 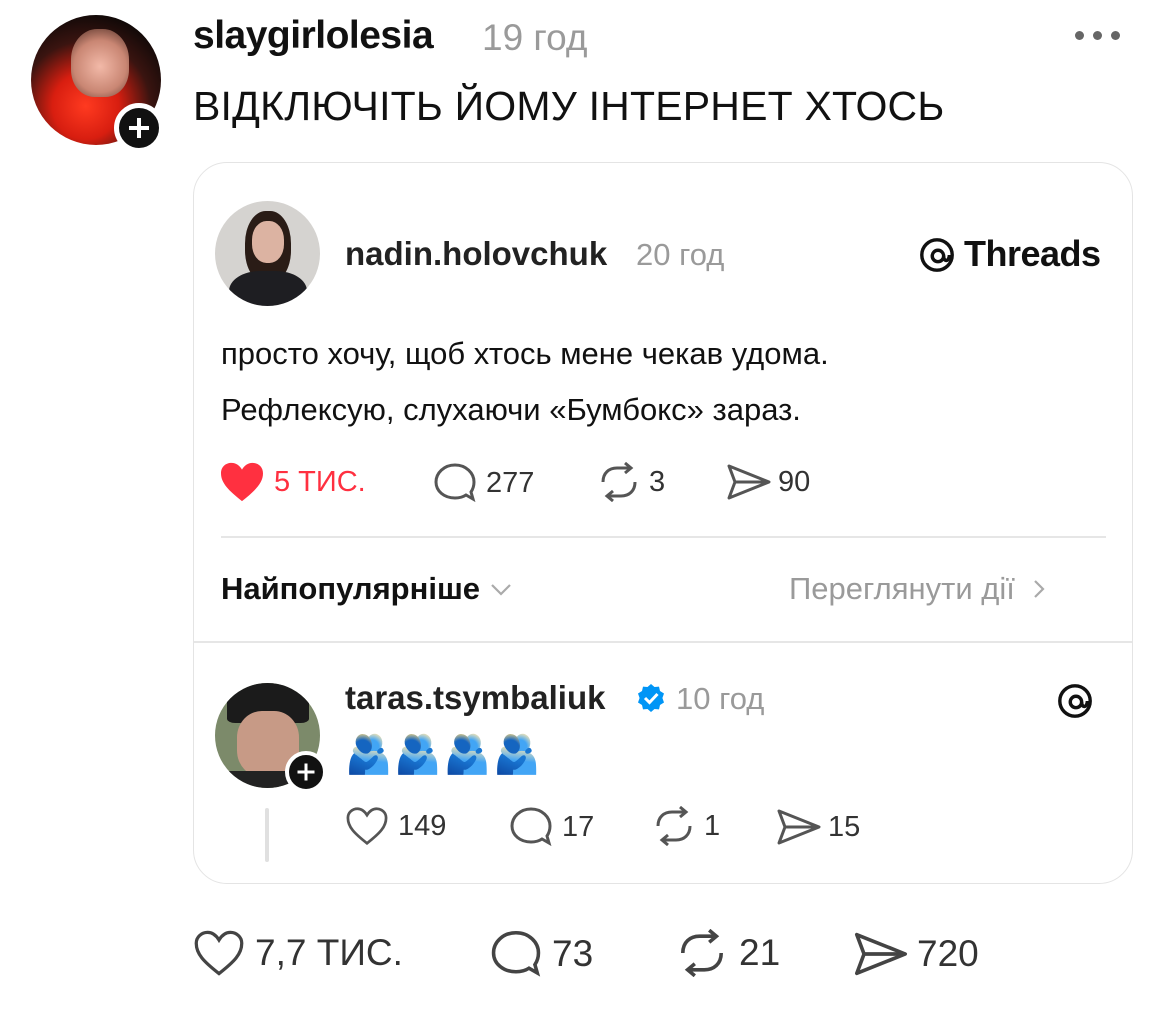 I want to click on reply-follow-plus-button, so click(x=306, y=772).